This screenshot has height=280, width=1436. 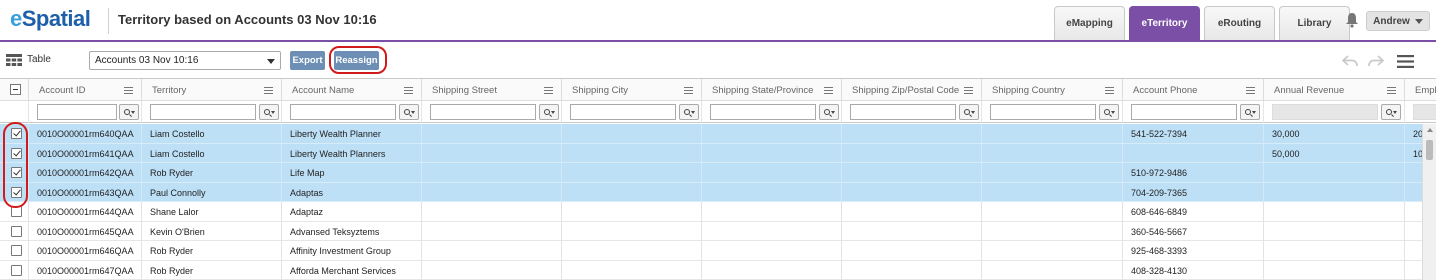 I want to click on account-id-cell: 0010O00001rm646QAA, so click(x=85, y=251).